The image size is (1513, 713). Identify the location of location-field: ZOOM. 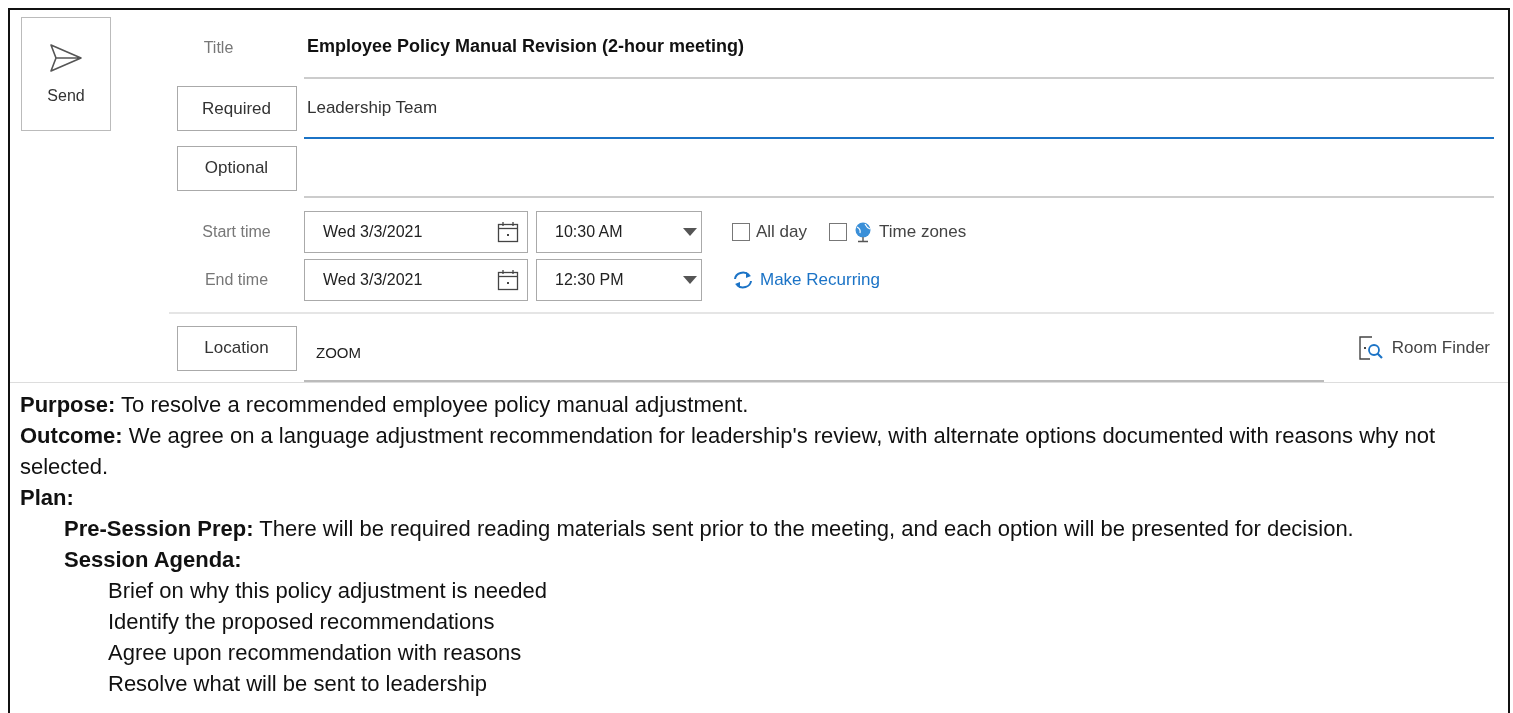
(814, 353).